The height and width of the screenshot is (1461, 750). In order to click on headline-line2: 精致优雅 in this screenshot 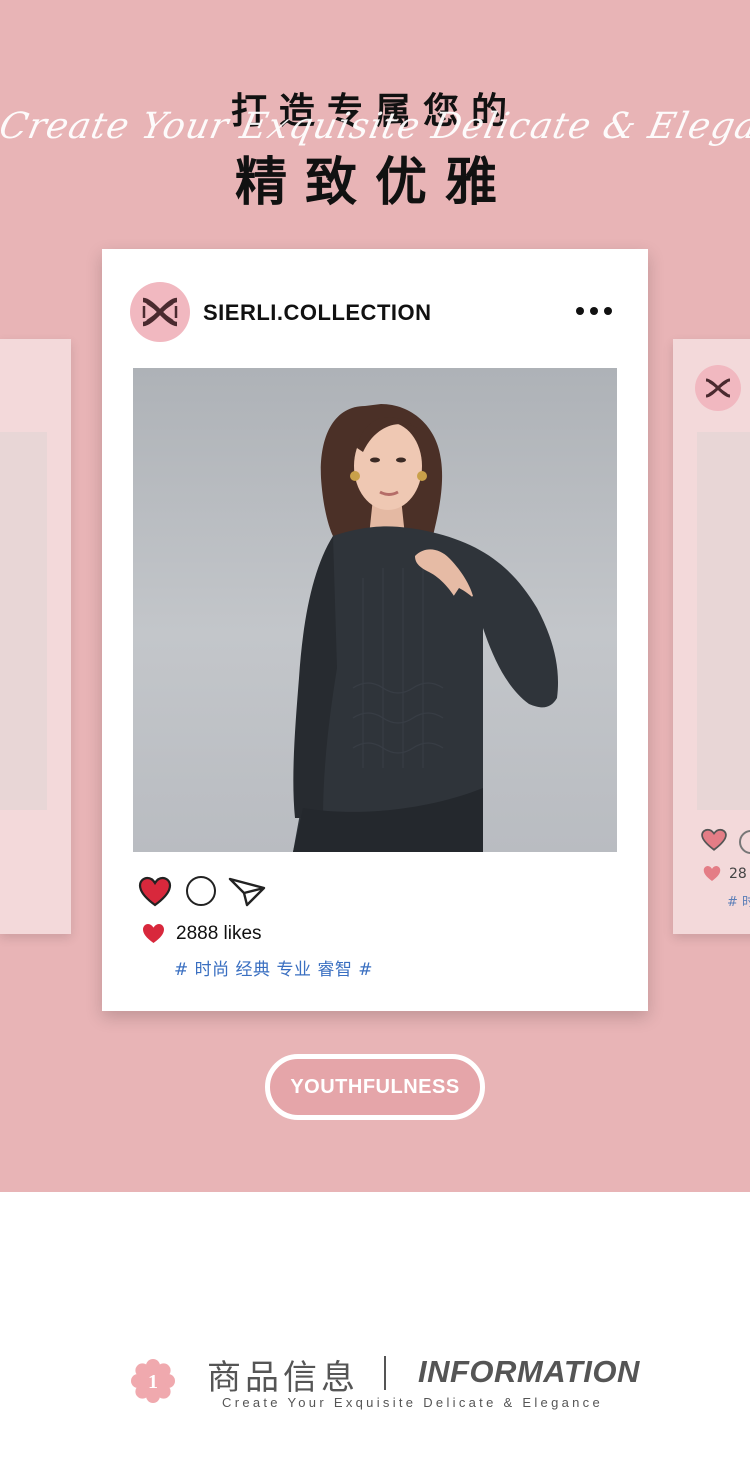, I will do `click(374, 183)`.